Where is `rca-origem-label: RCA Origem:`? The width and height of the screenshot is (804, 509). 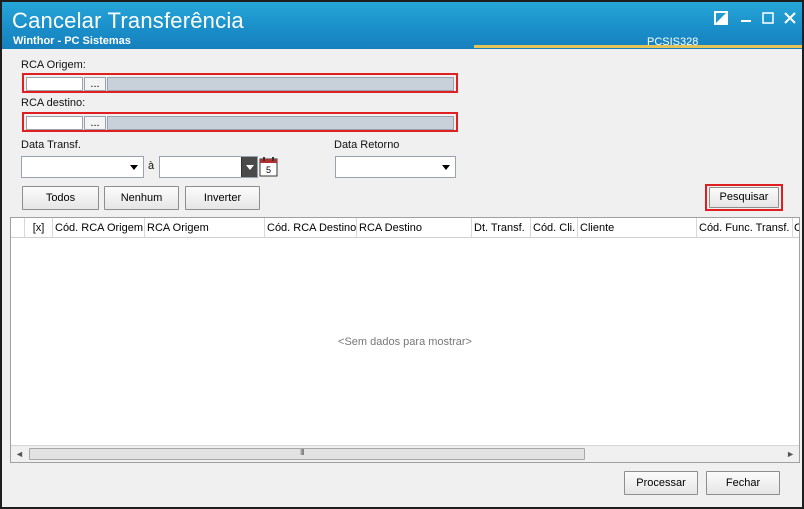
rca-origem-label: RCA Origem: is located at coordinates (53, 65).